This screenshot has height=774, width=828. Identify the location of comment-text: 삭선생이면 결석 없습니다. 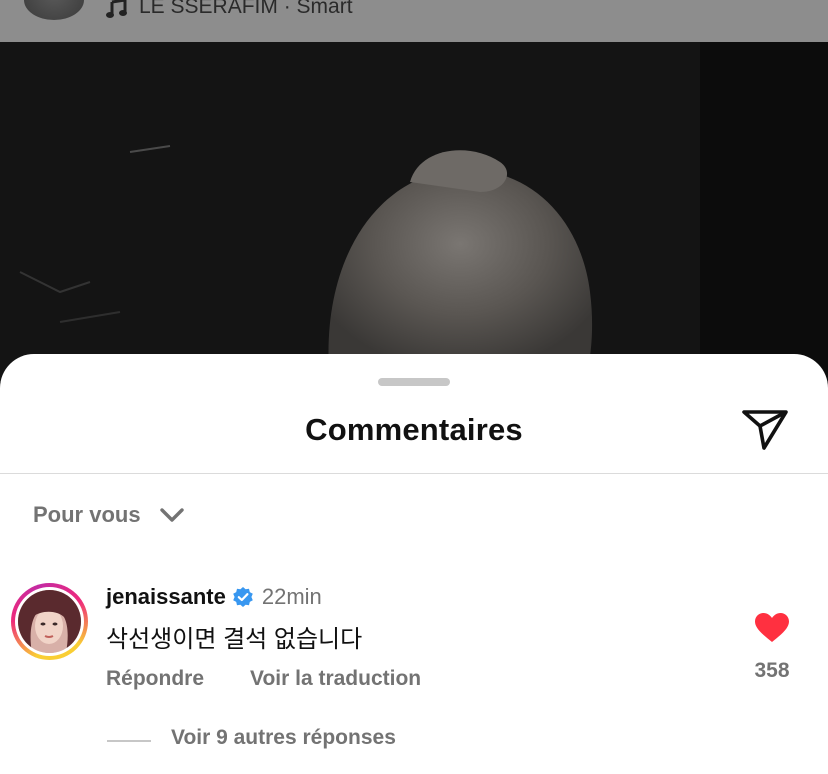
(234, 639).